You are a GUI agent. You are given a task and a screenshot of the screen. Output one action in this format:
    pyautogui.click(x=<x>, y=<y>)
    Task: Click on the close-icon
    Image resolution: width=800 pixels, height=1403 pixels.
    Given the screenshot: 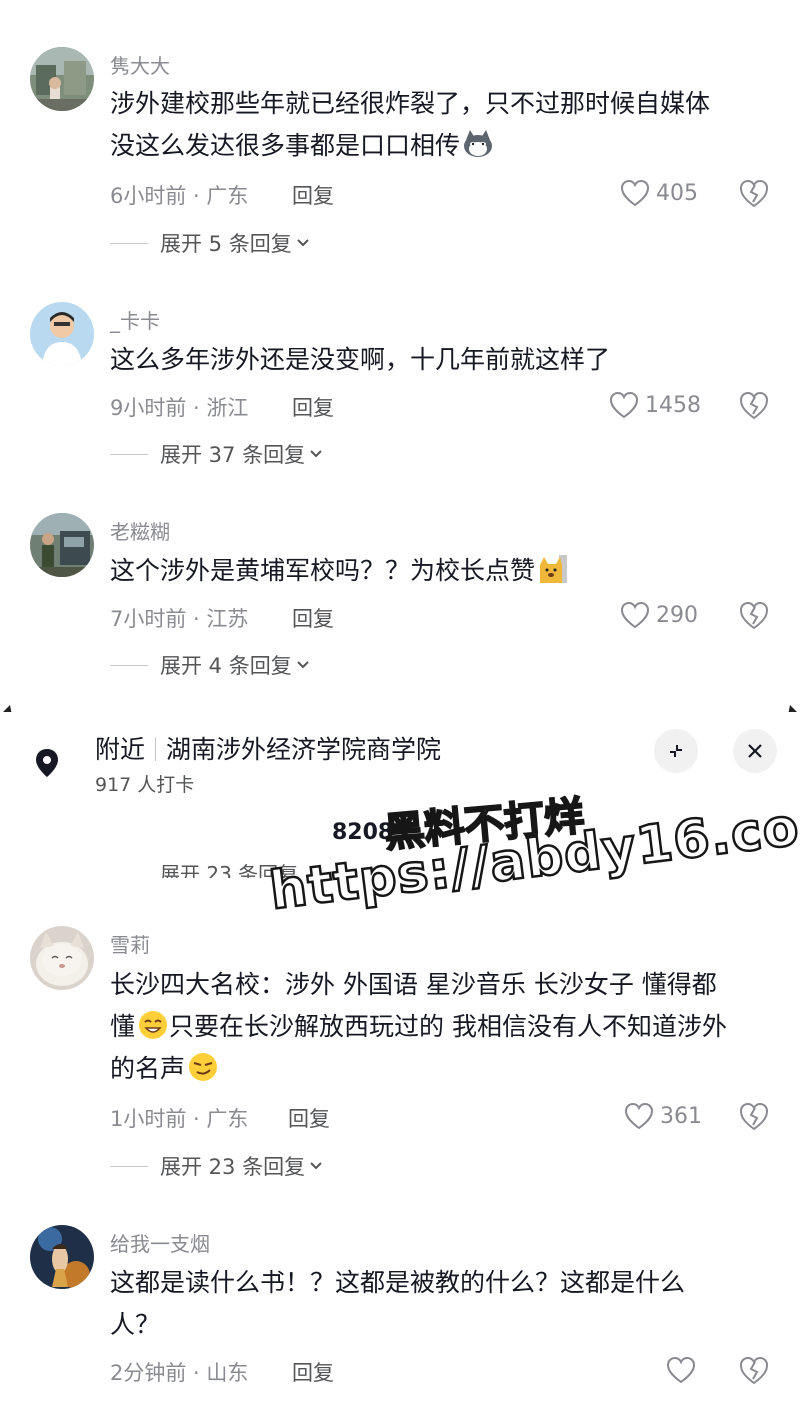 What is the action you would take?
    pyautogui.click(x=755, y=751)
    